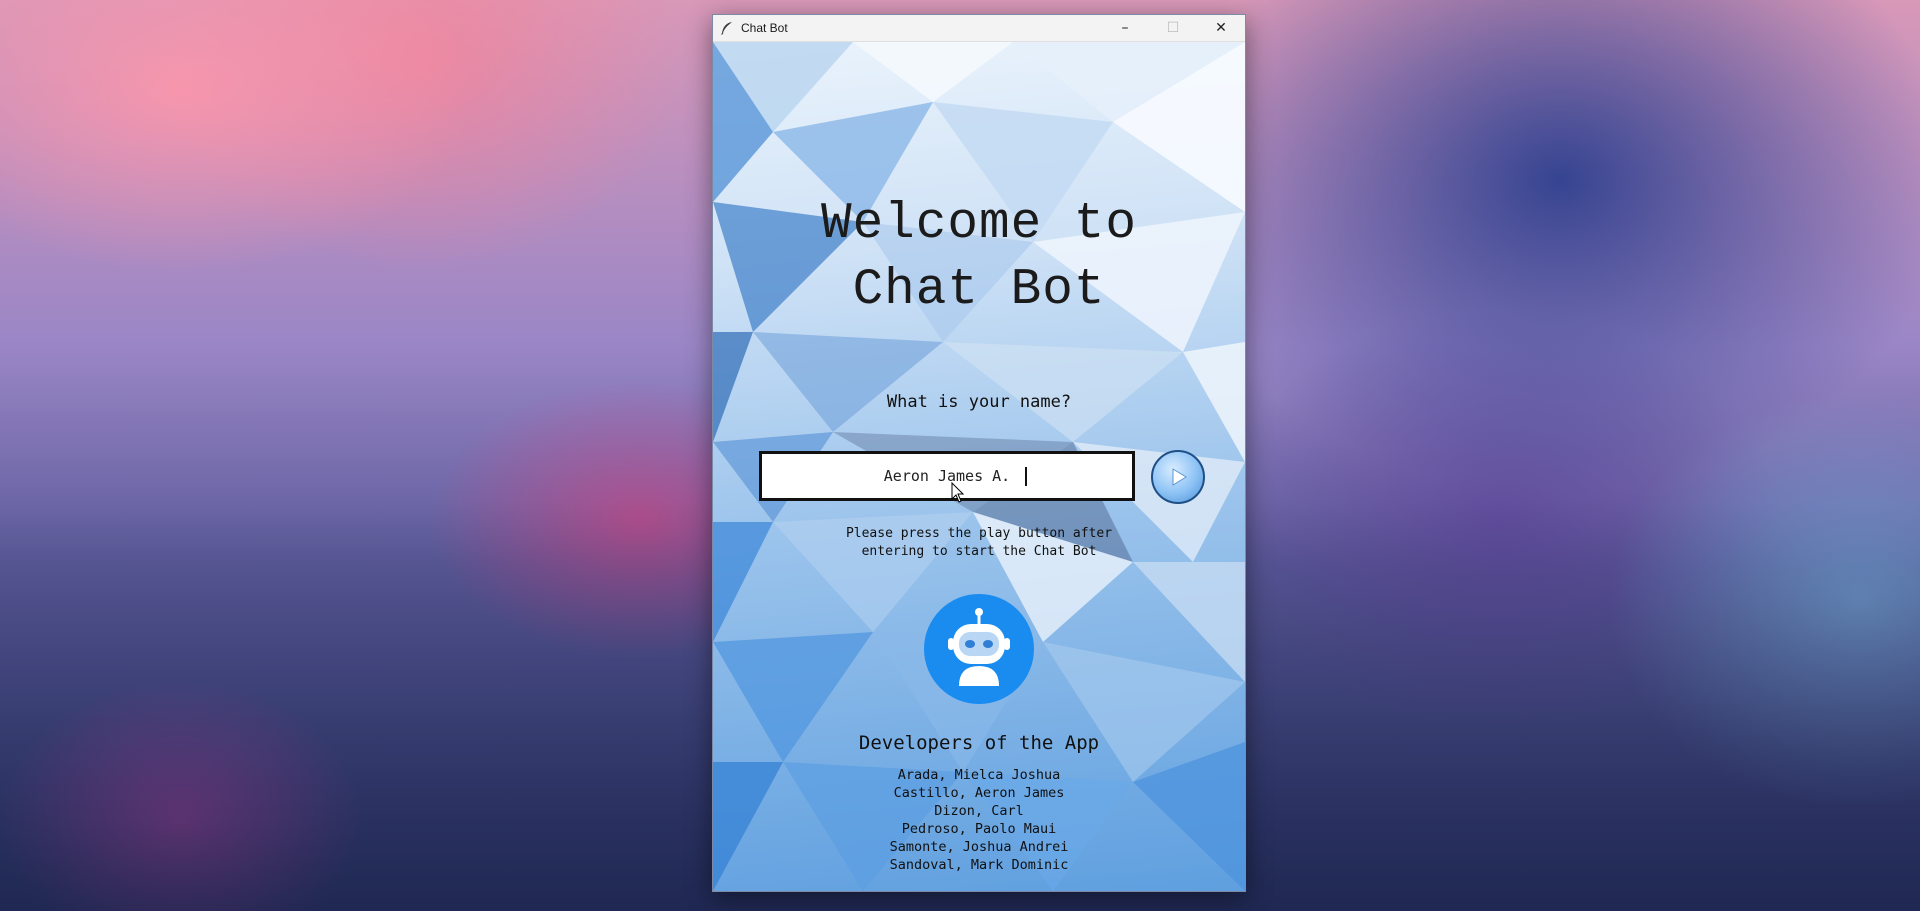  Describe the element at coordinates (979, 847) in the screenshot. I see `developer-name: Samonte, Joshua Andrei` at that location.